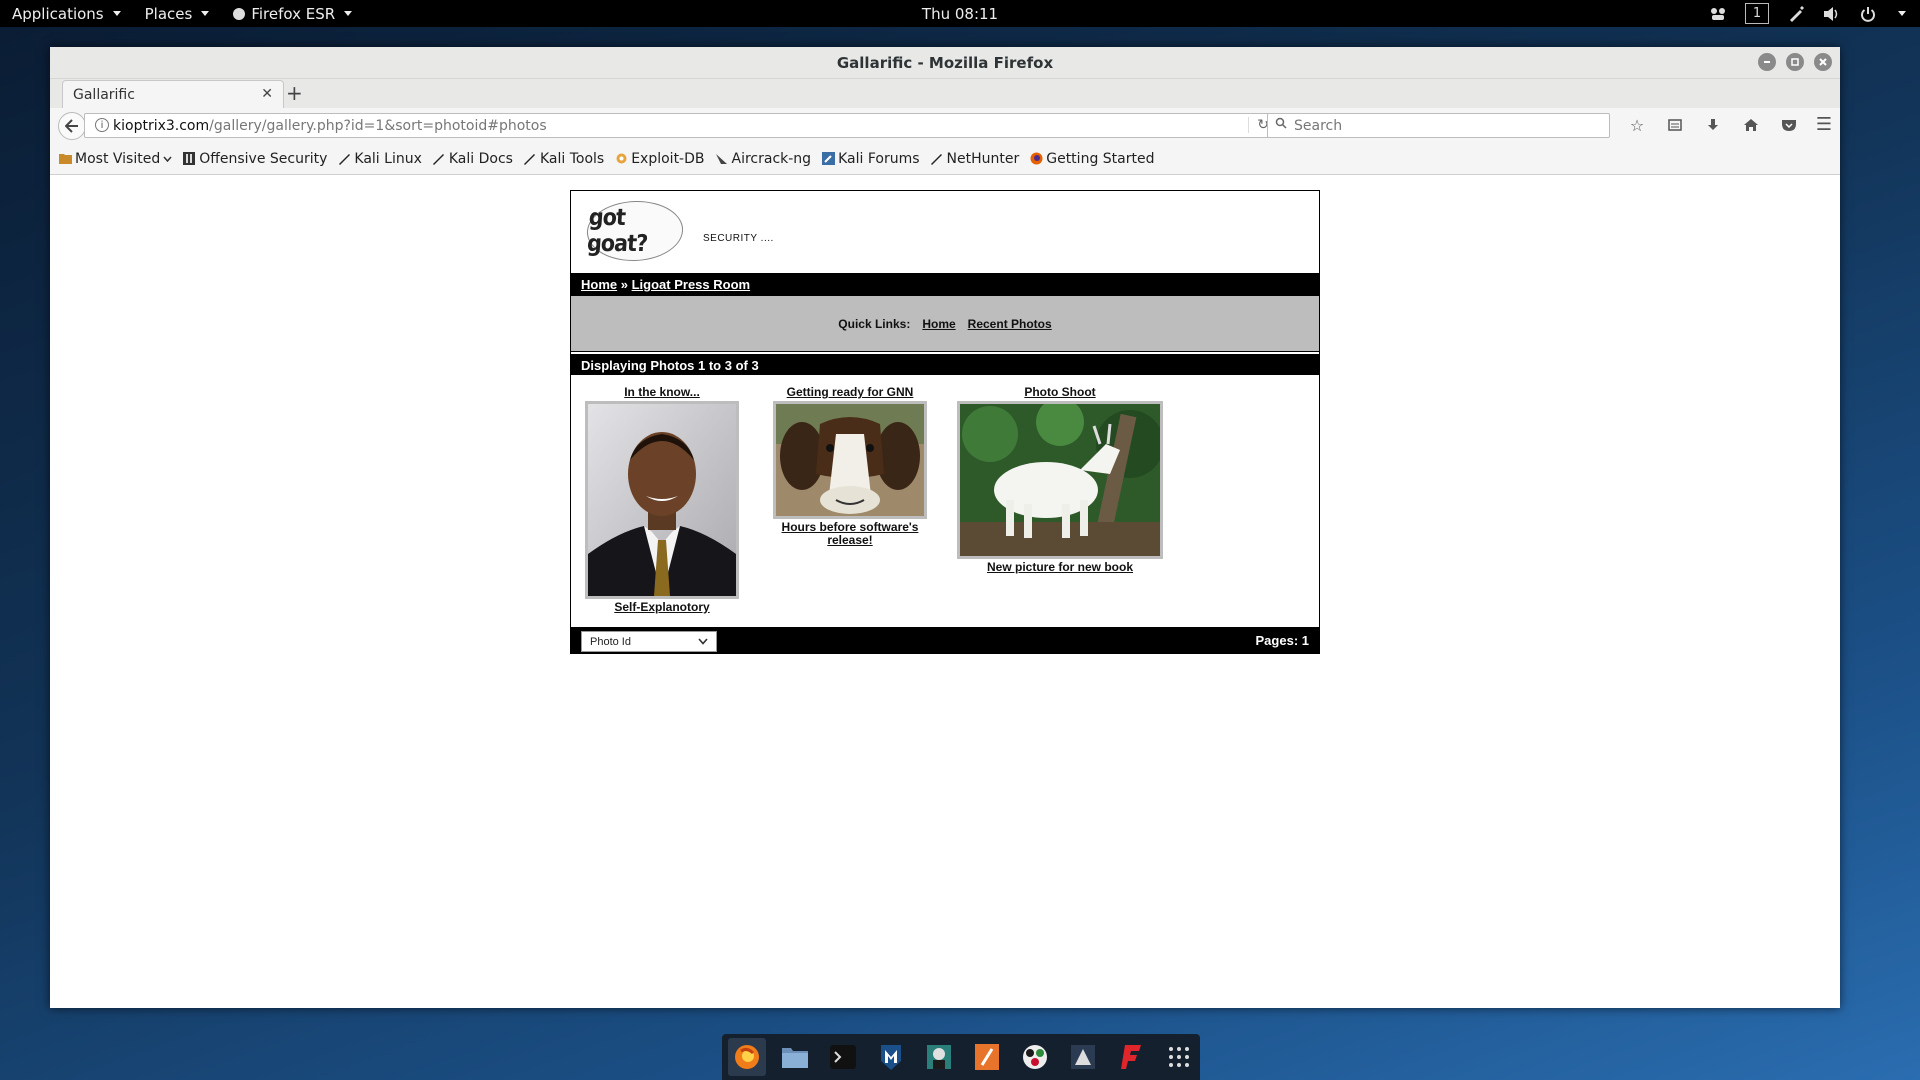  Describe the element at coordinates (662, 607) in the screenshot. I see `photo-description-link: Self-Explanotory` at that location.